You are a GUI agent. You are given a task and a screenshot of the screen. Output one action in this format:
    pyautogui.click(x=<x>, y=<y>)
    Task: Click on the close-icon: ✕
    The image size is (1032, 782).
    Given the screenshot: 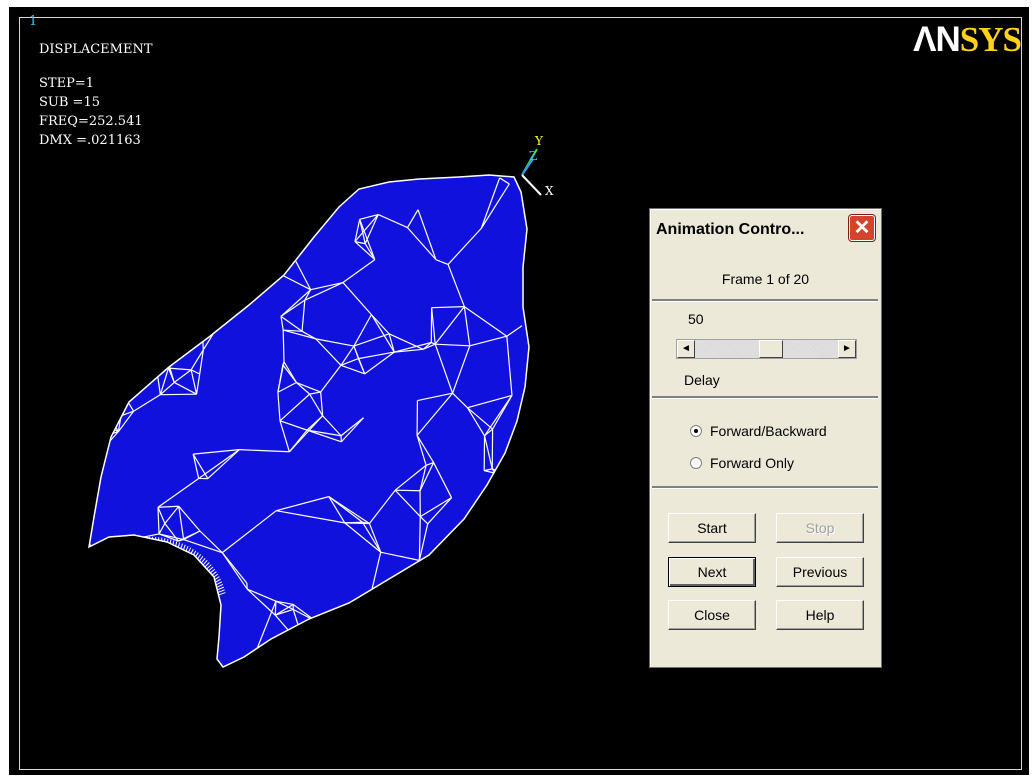 What is the action you would take?
    pyautogui.click(x=862, y=228)
    